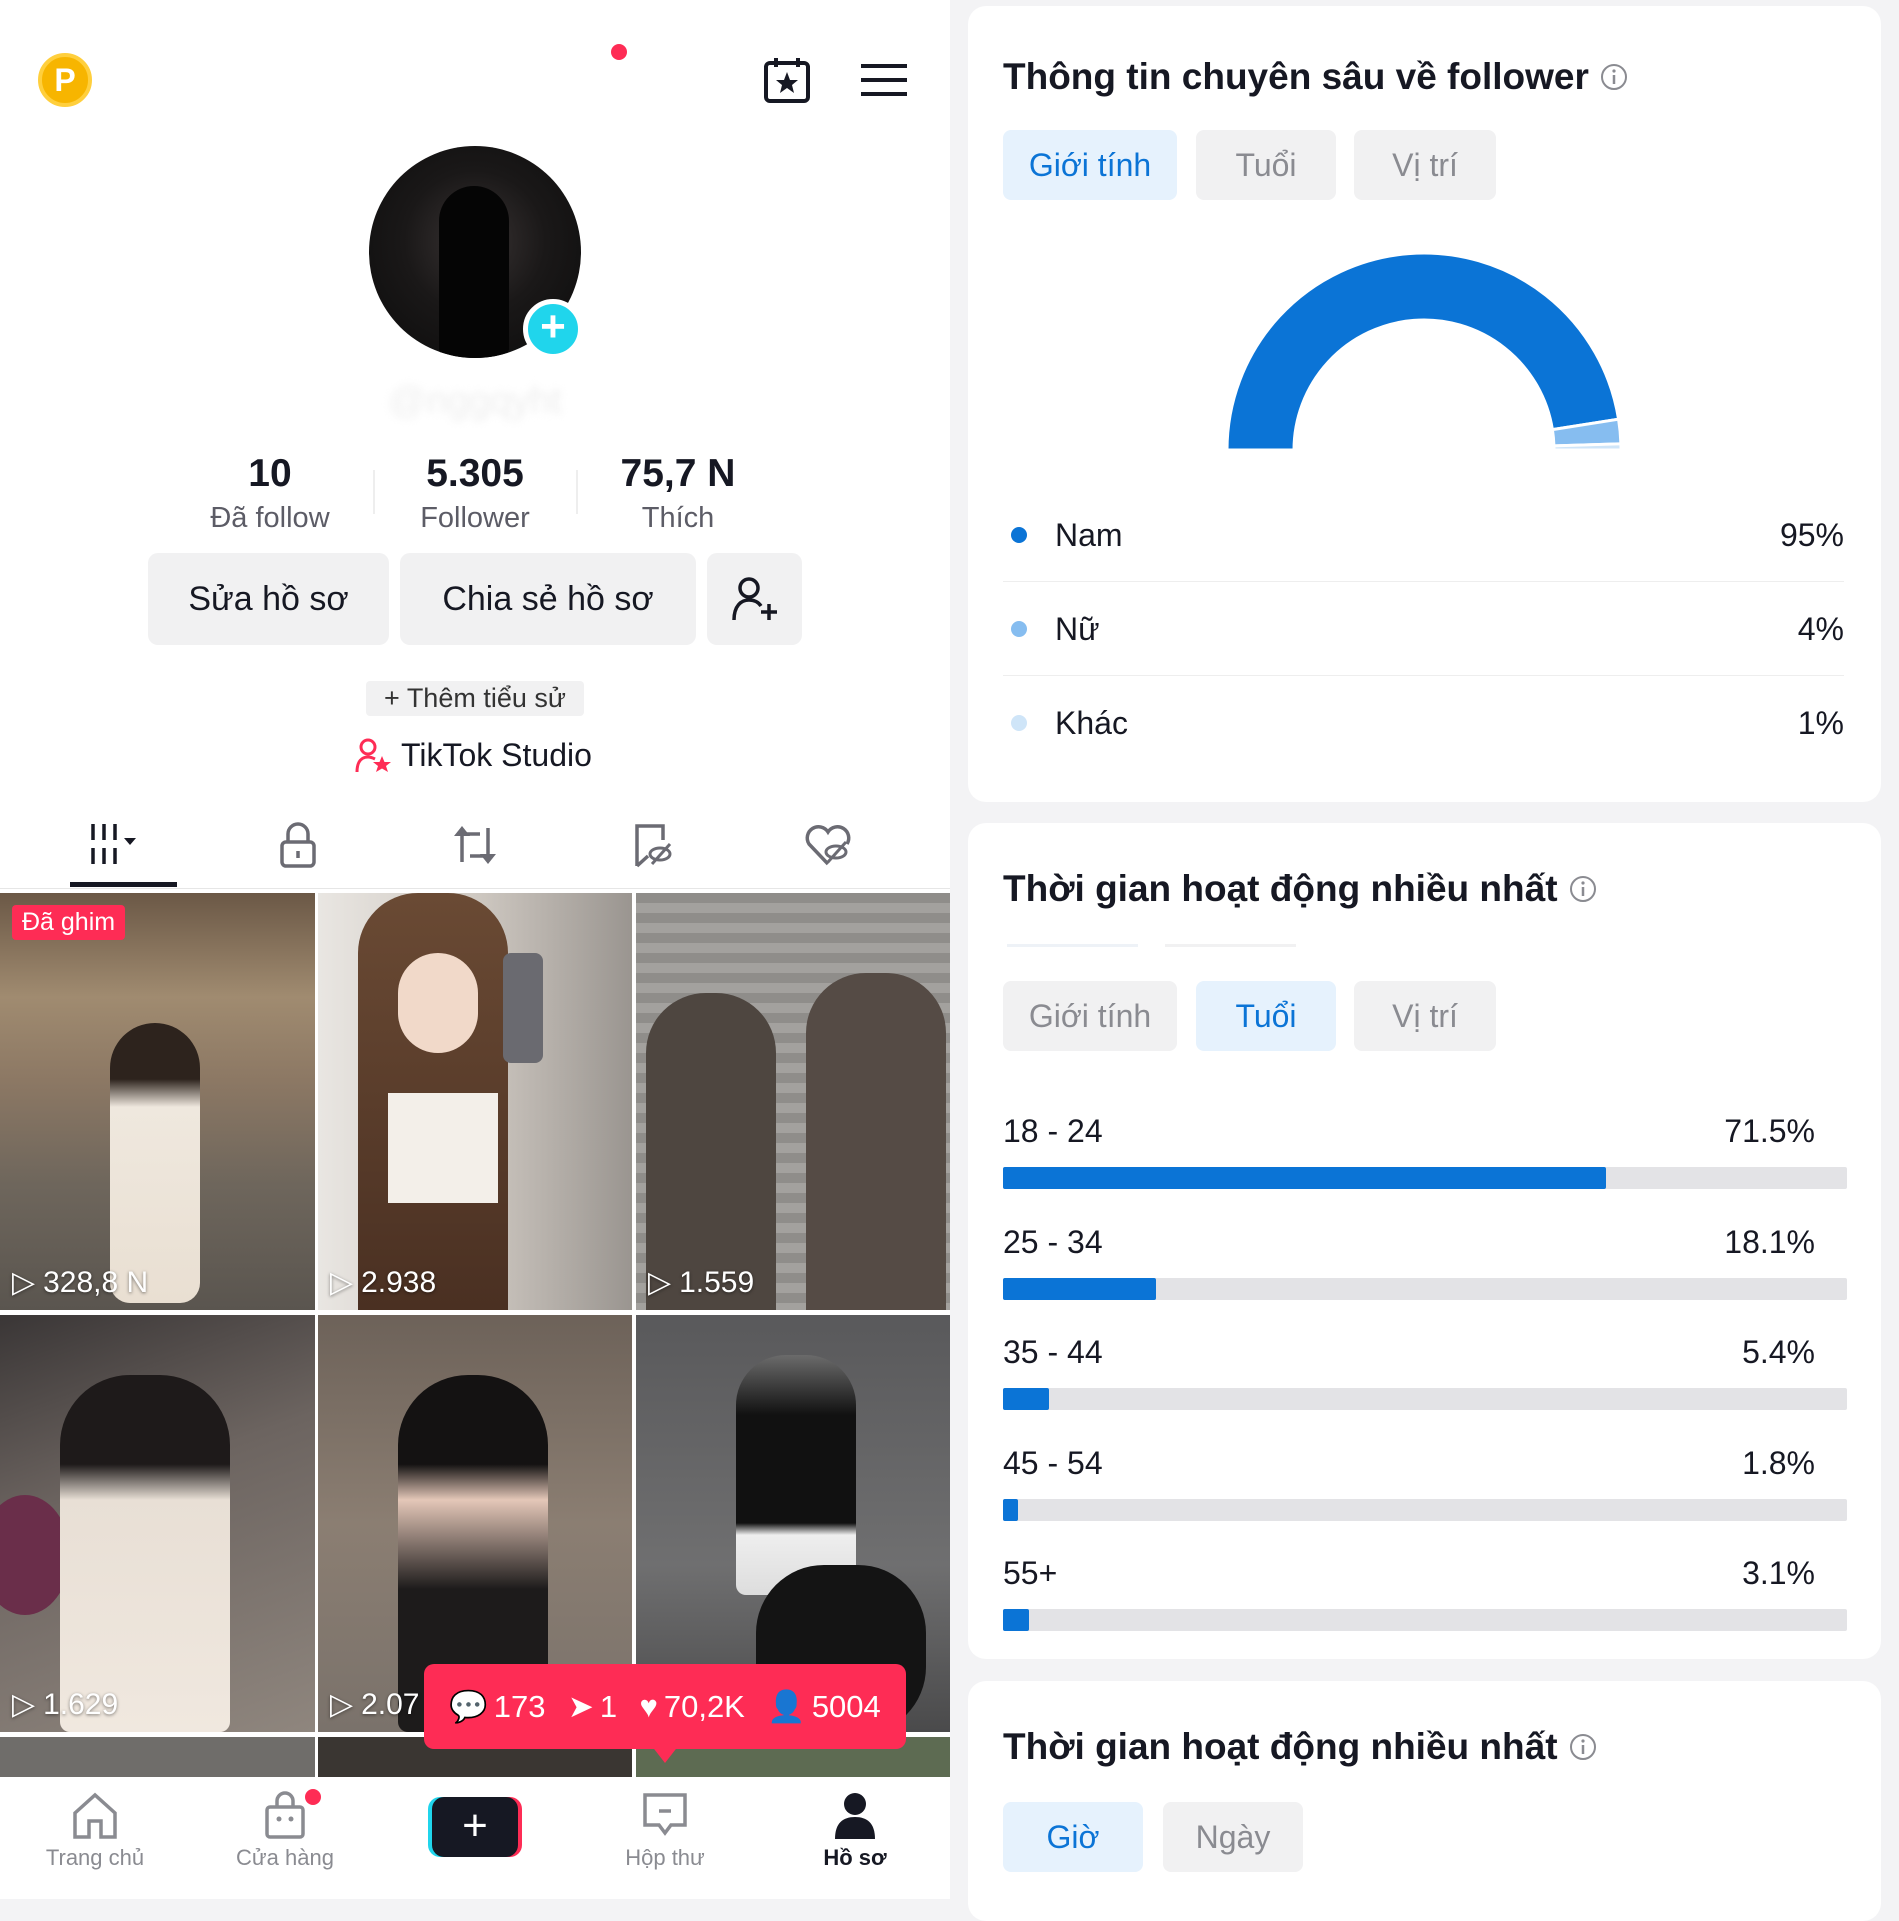 This screenshot has width=1899, height=1921. Describe the element at coordinates (1053, 1352) in the screenshot. I see `age-range: 35 - 44` at that location.